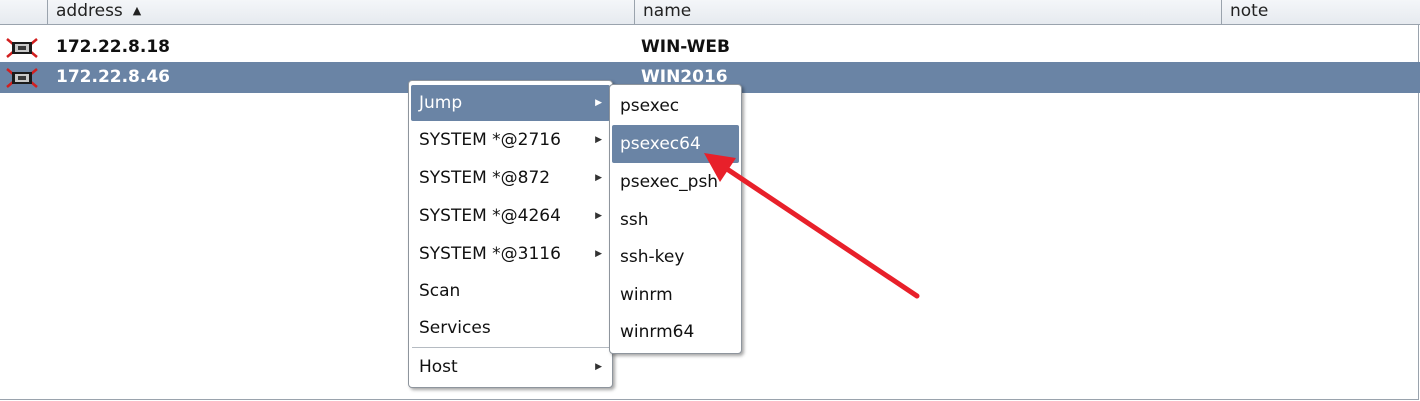  I want to click on menu-item-scan: Scan, so click(510, 291).